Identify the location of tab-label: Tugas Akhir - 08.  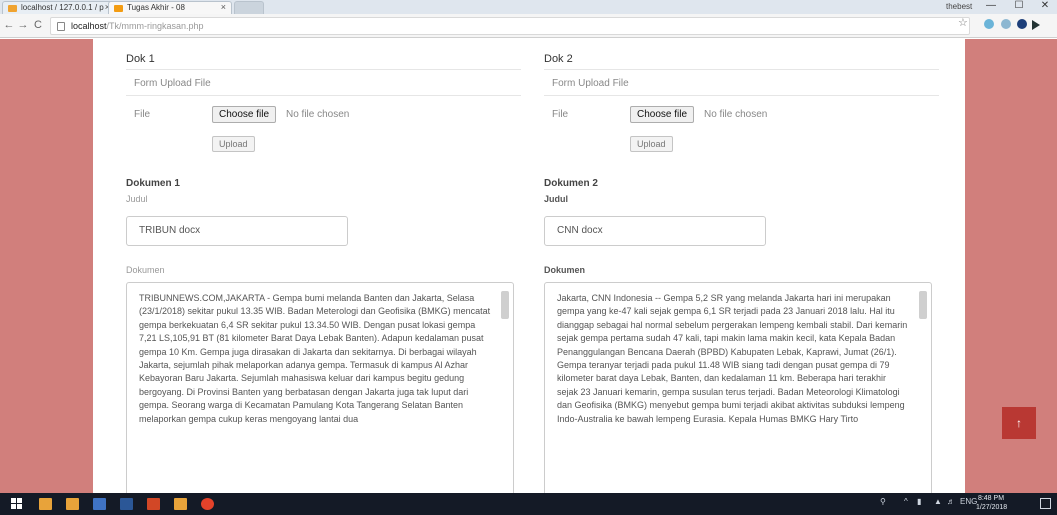
(156, 7).